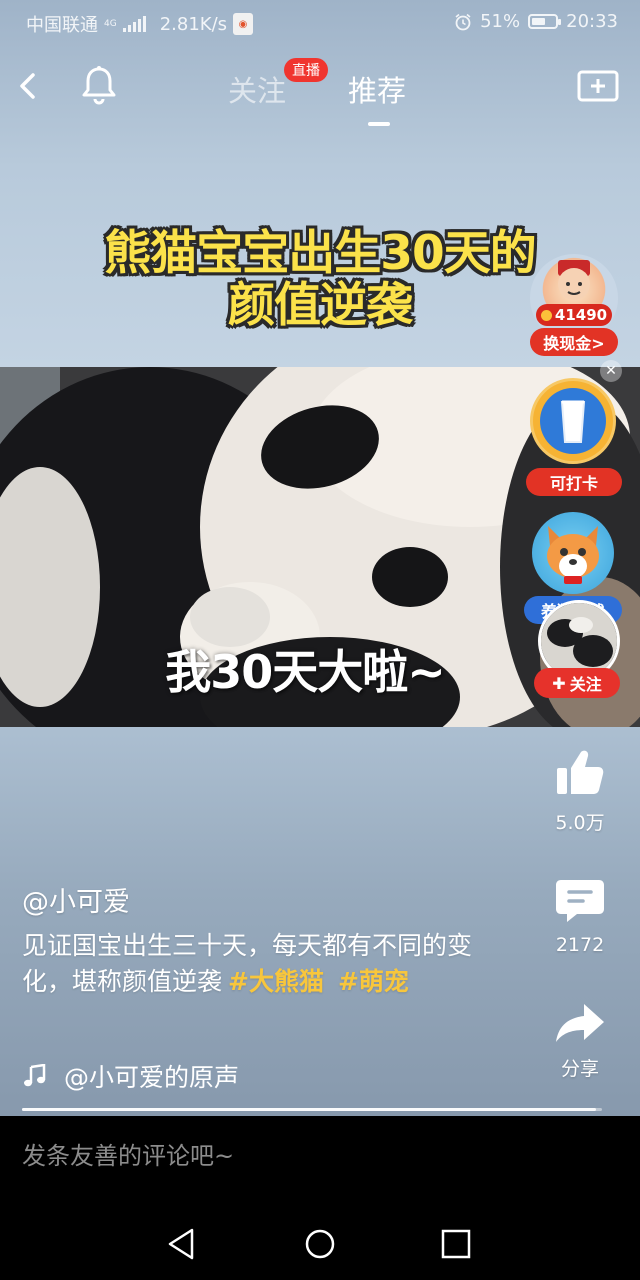 Image resolution: width=640 pixels, height=1280 pixels. What do you see at coordinates (574, 342) in the screenshot?
I see `exchange-cash-button: 换现金>` at bounding box center [574, 342].